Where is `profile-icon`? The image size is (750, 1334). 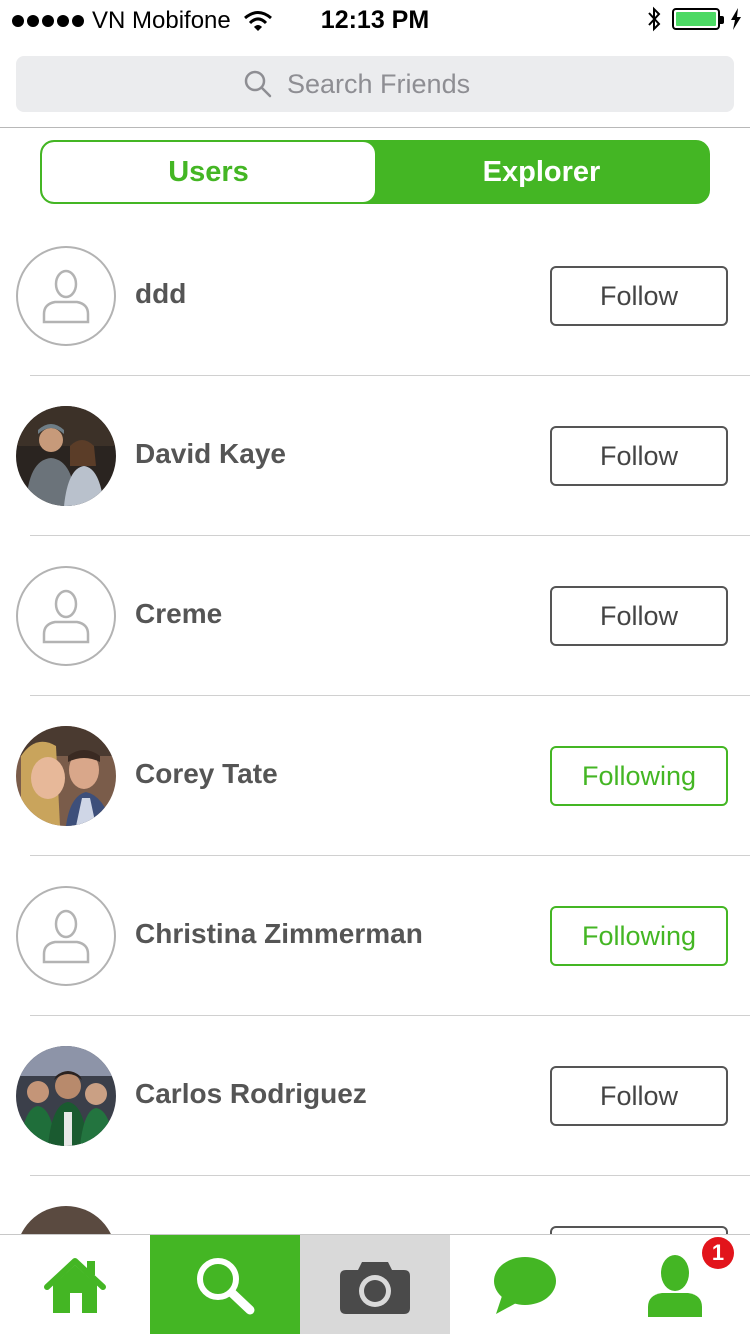 profile-icon is located at coordinates (675, 1285).